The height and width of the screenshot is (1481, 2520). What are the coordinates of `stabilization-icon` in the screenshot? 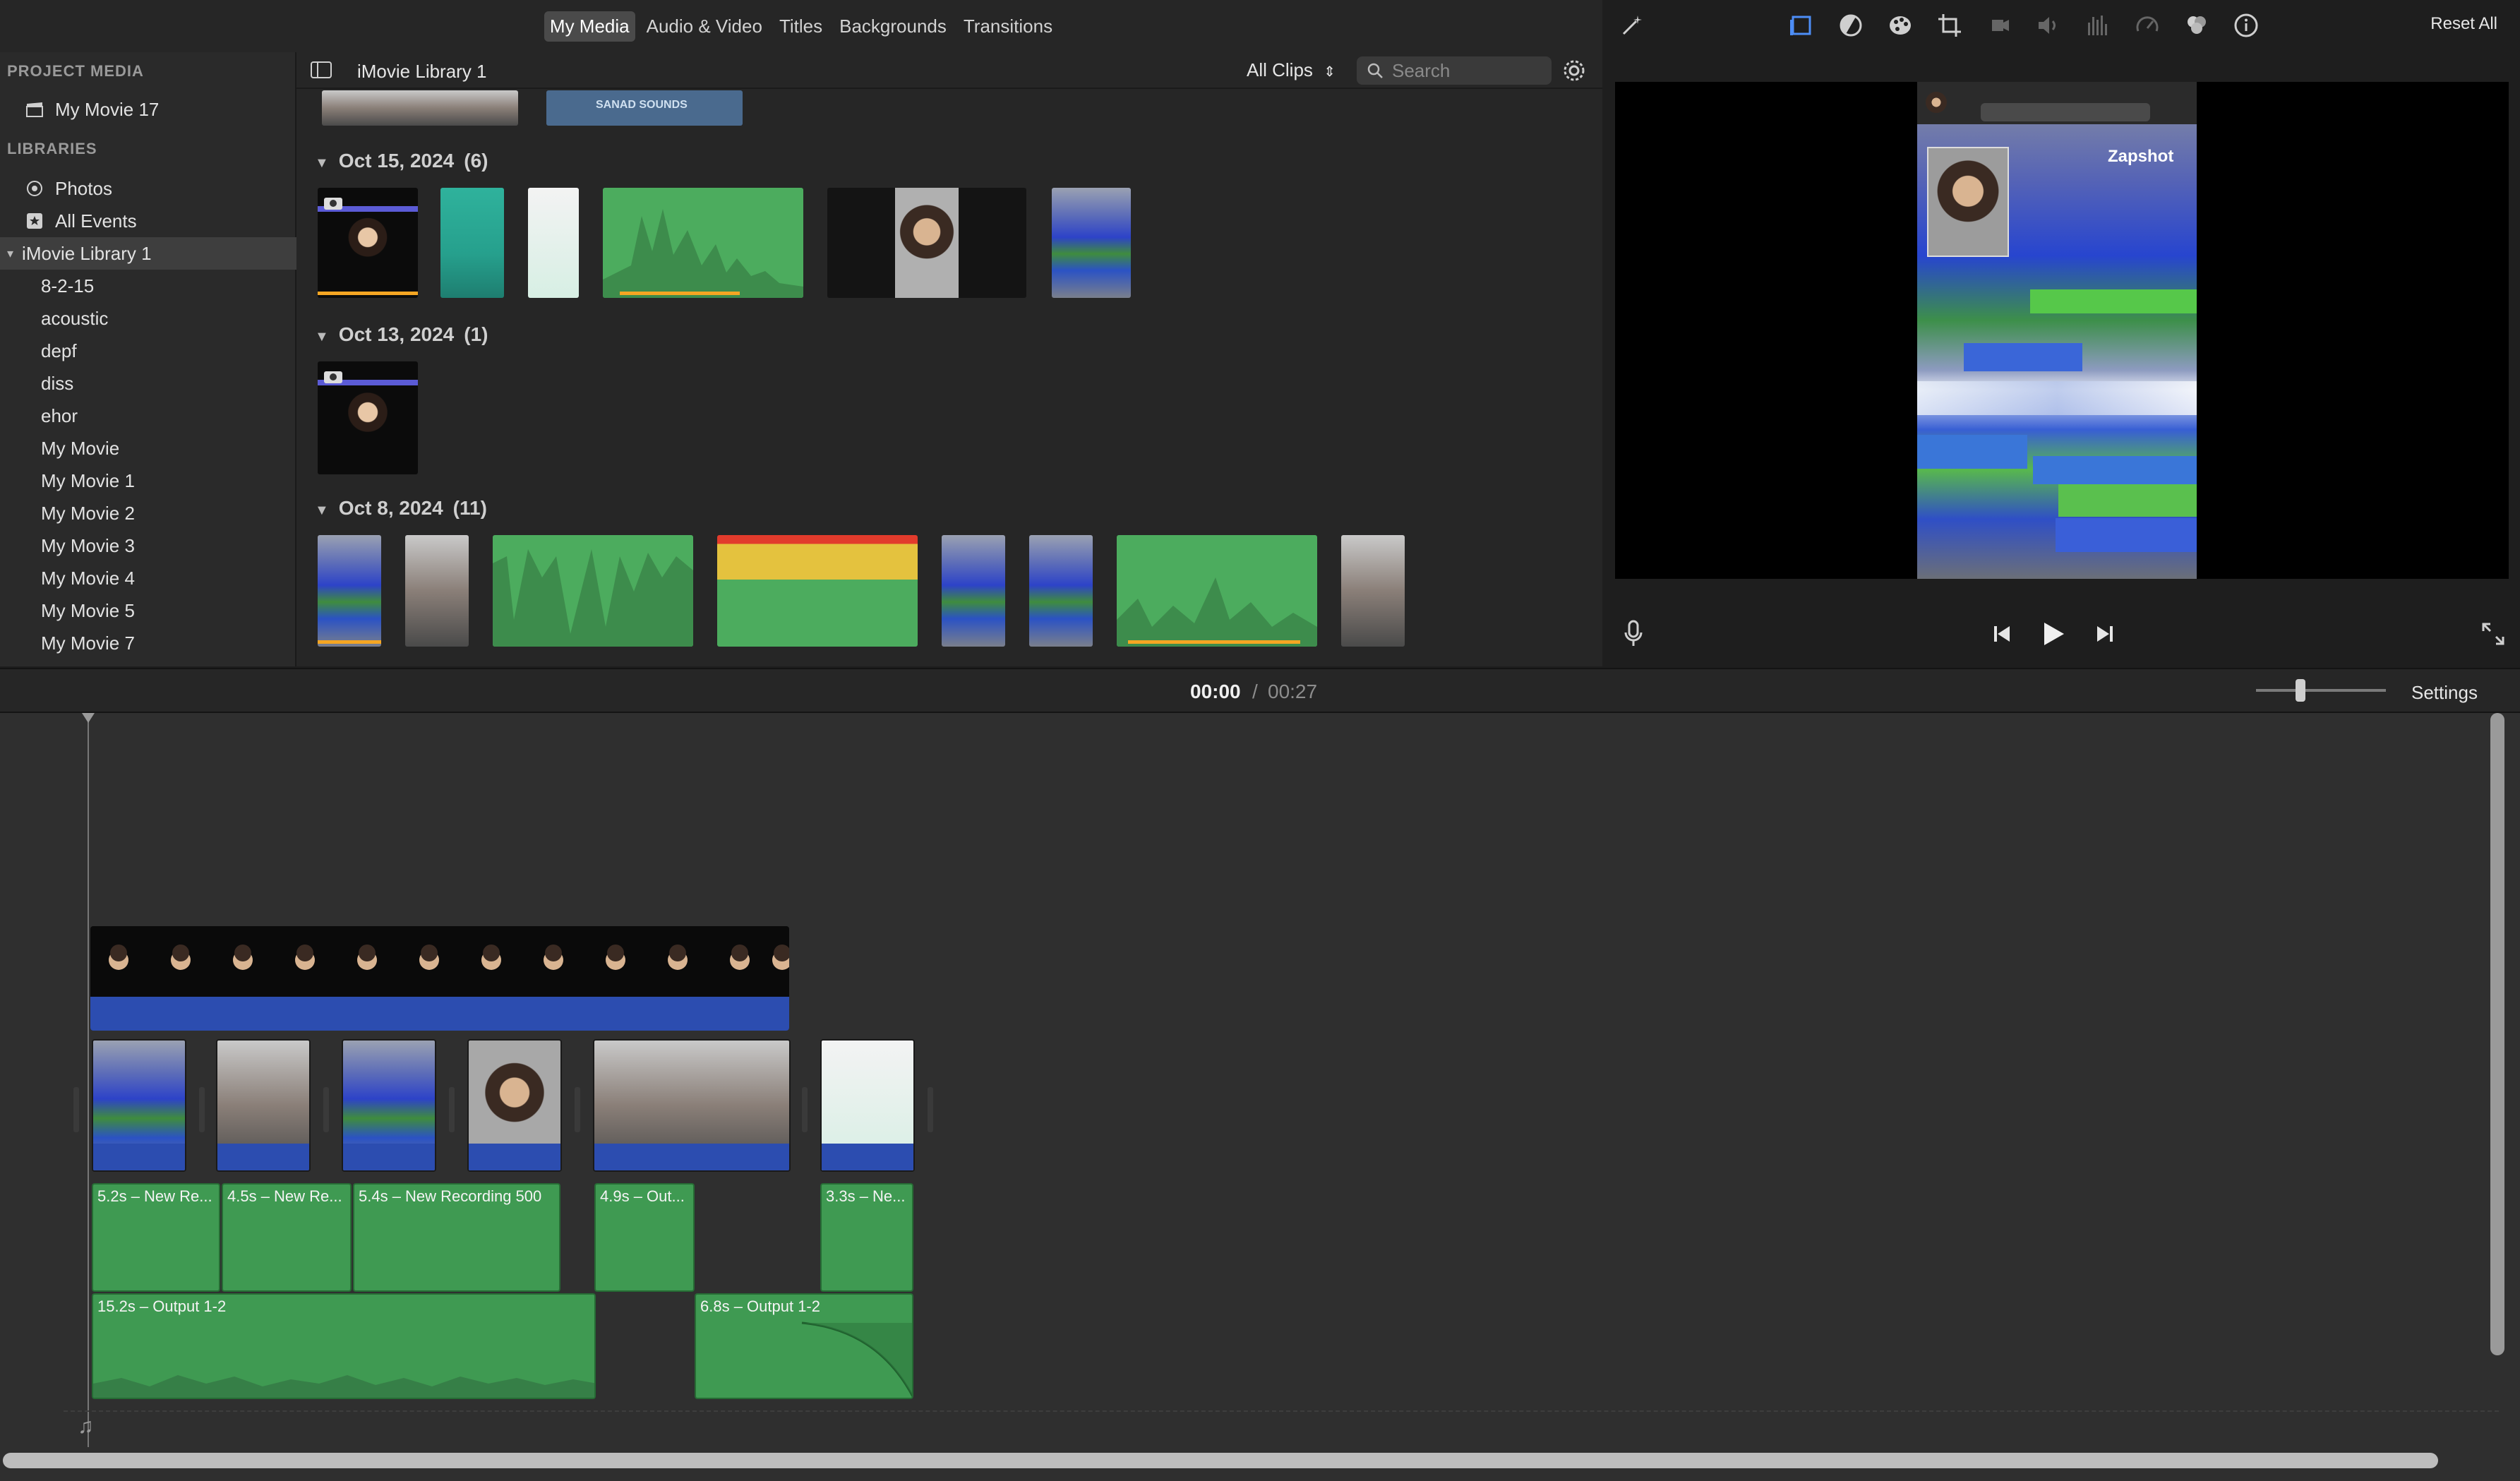 It's located at (1999, 25).